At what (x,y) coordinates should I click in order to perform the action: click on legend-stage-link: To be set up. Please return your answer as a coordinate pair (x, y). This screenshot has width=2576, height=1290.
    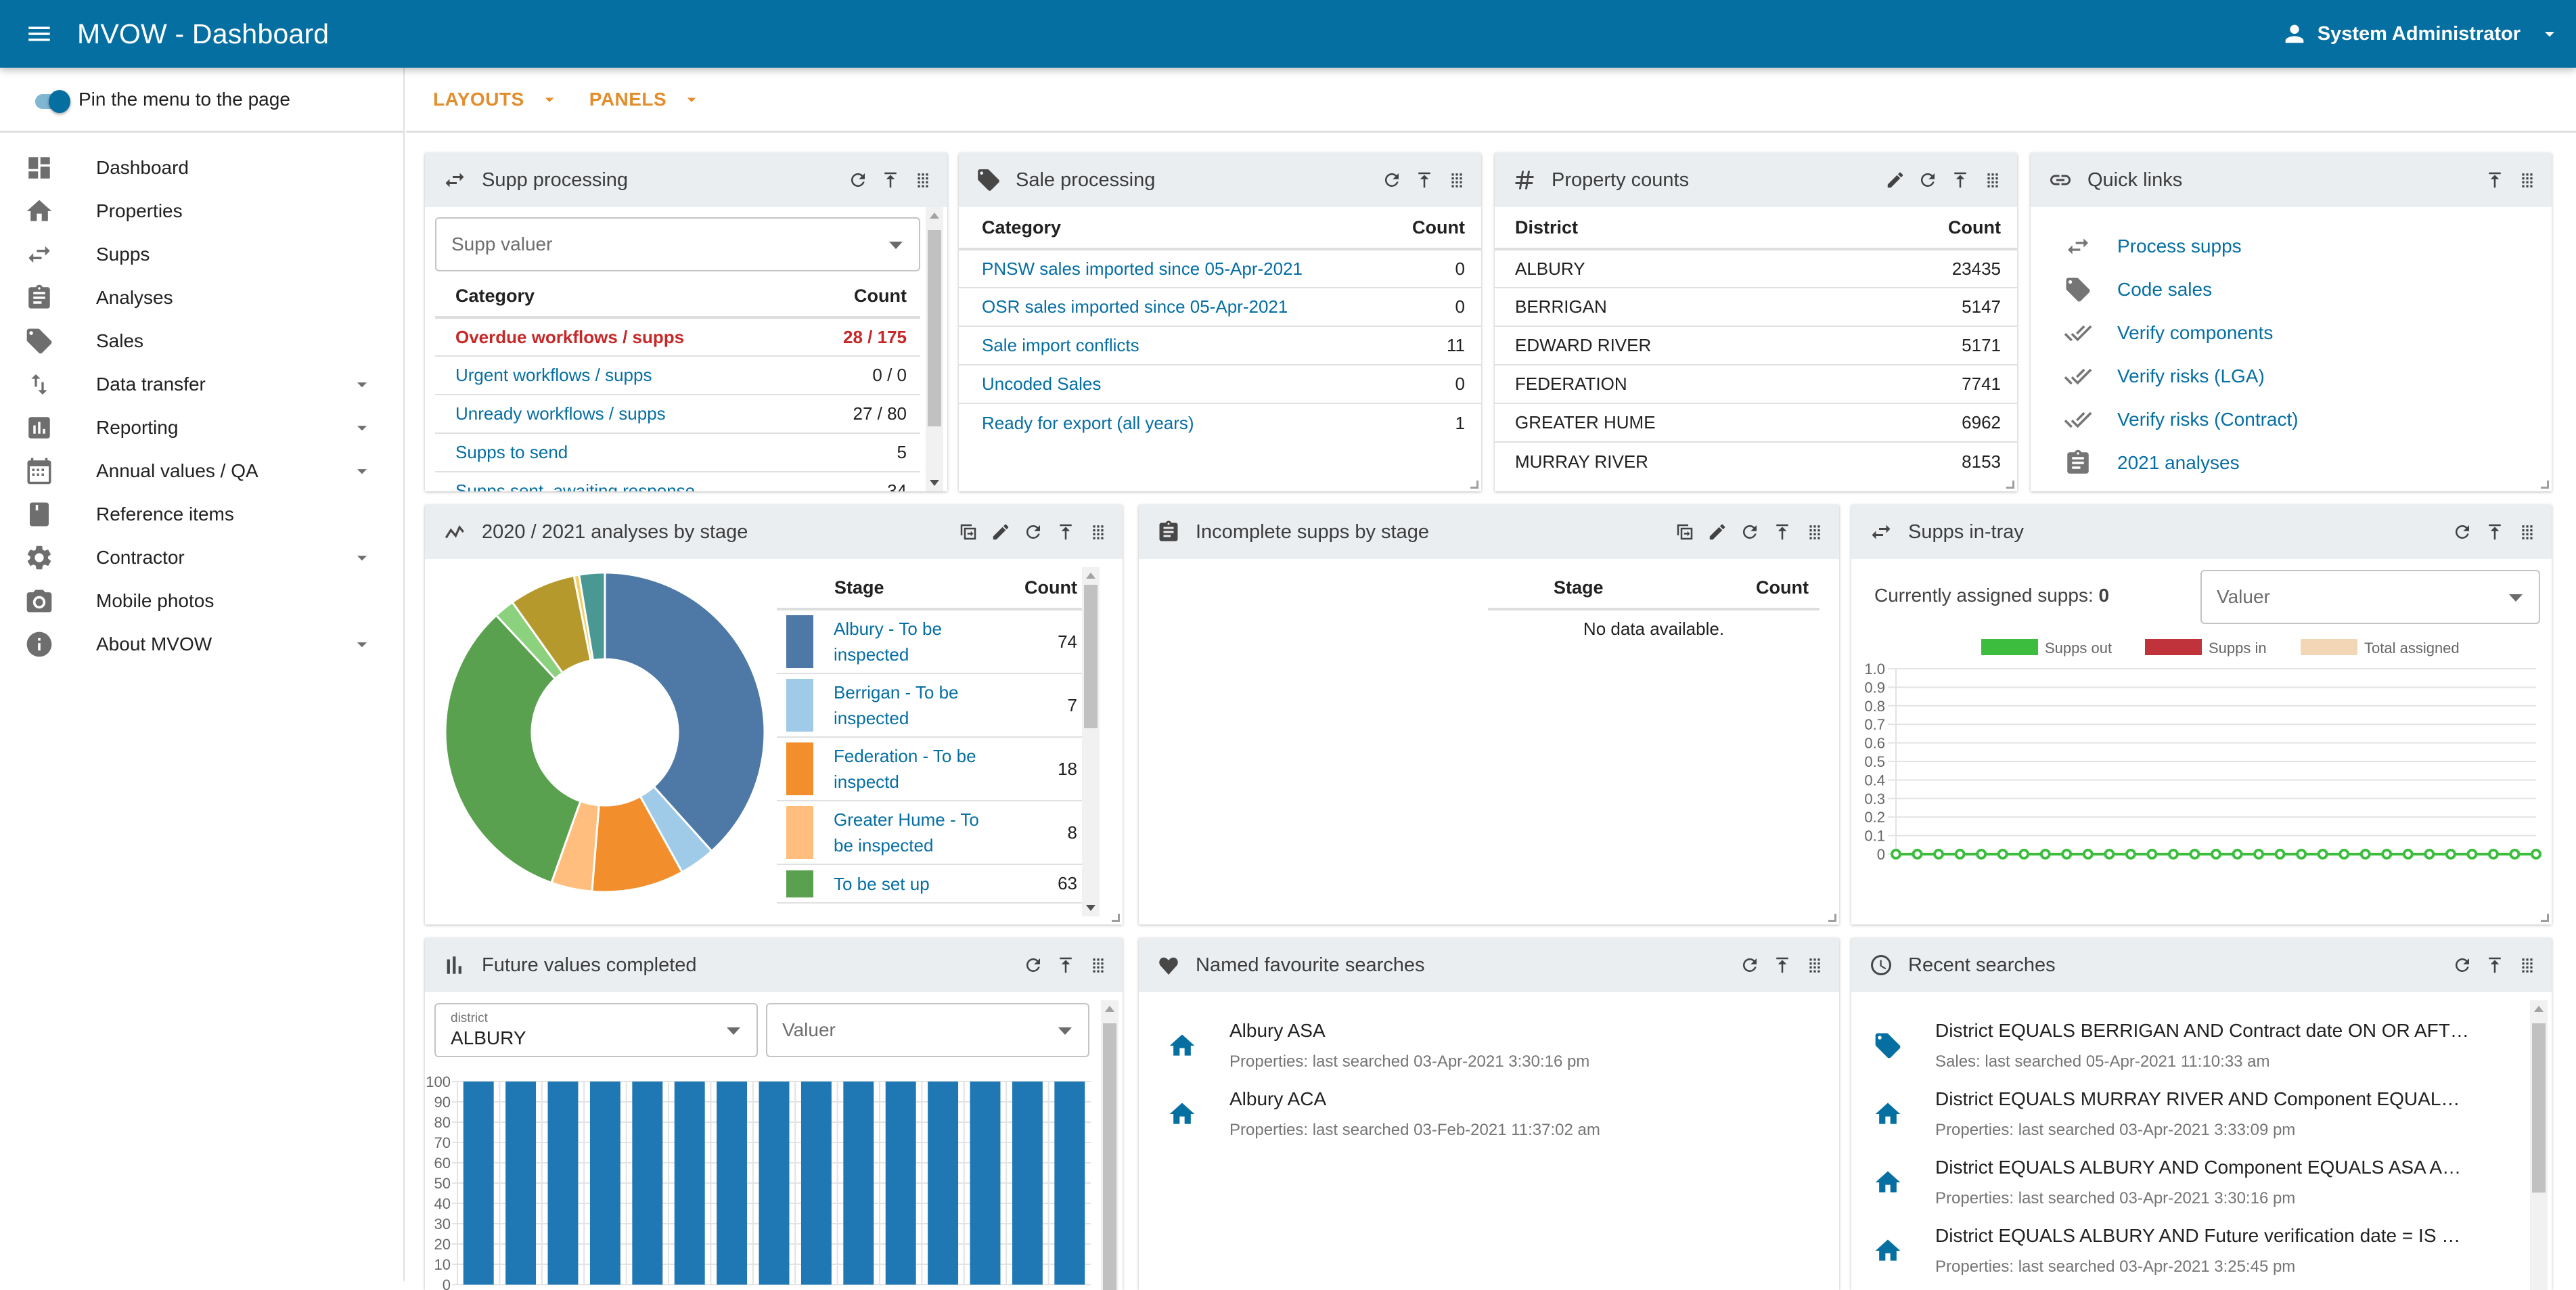
    Looking at the image, I should click on (882, 884).